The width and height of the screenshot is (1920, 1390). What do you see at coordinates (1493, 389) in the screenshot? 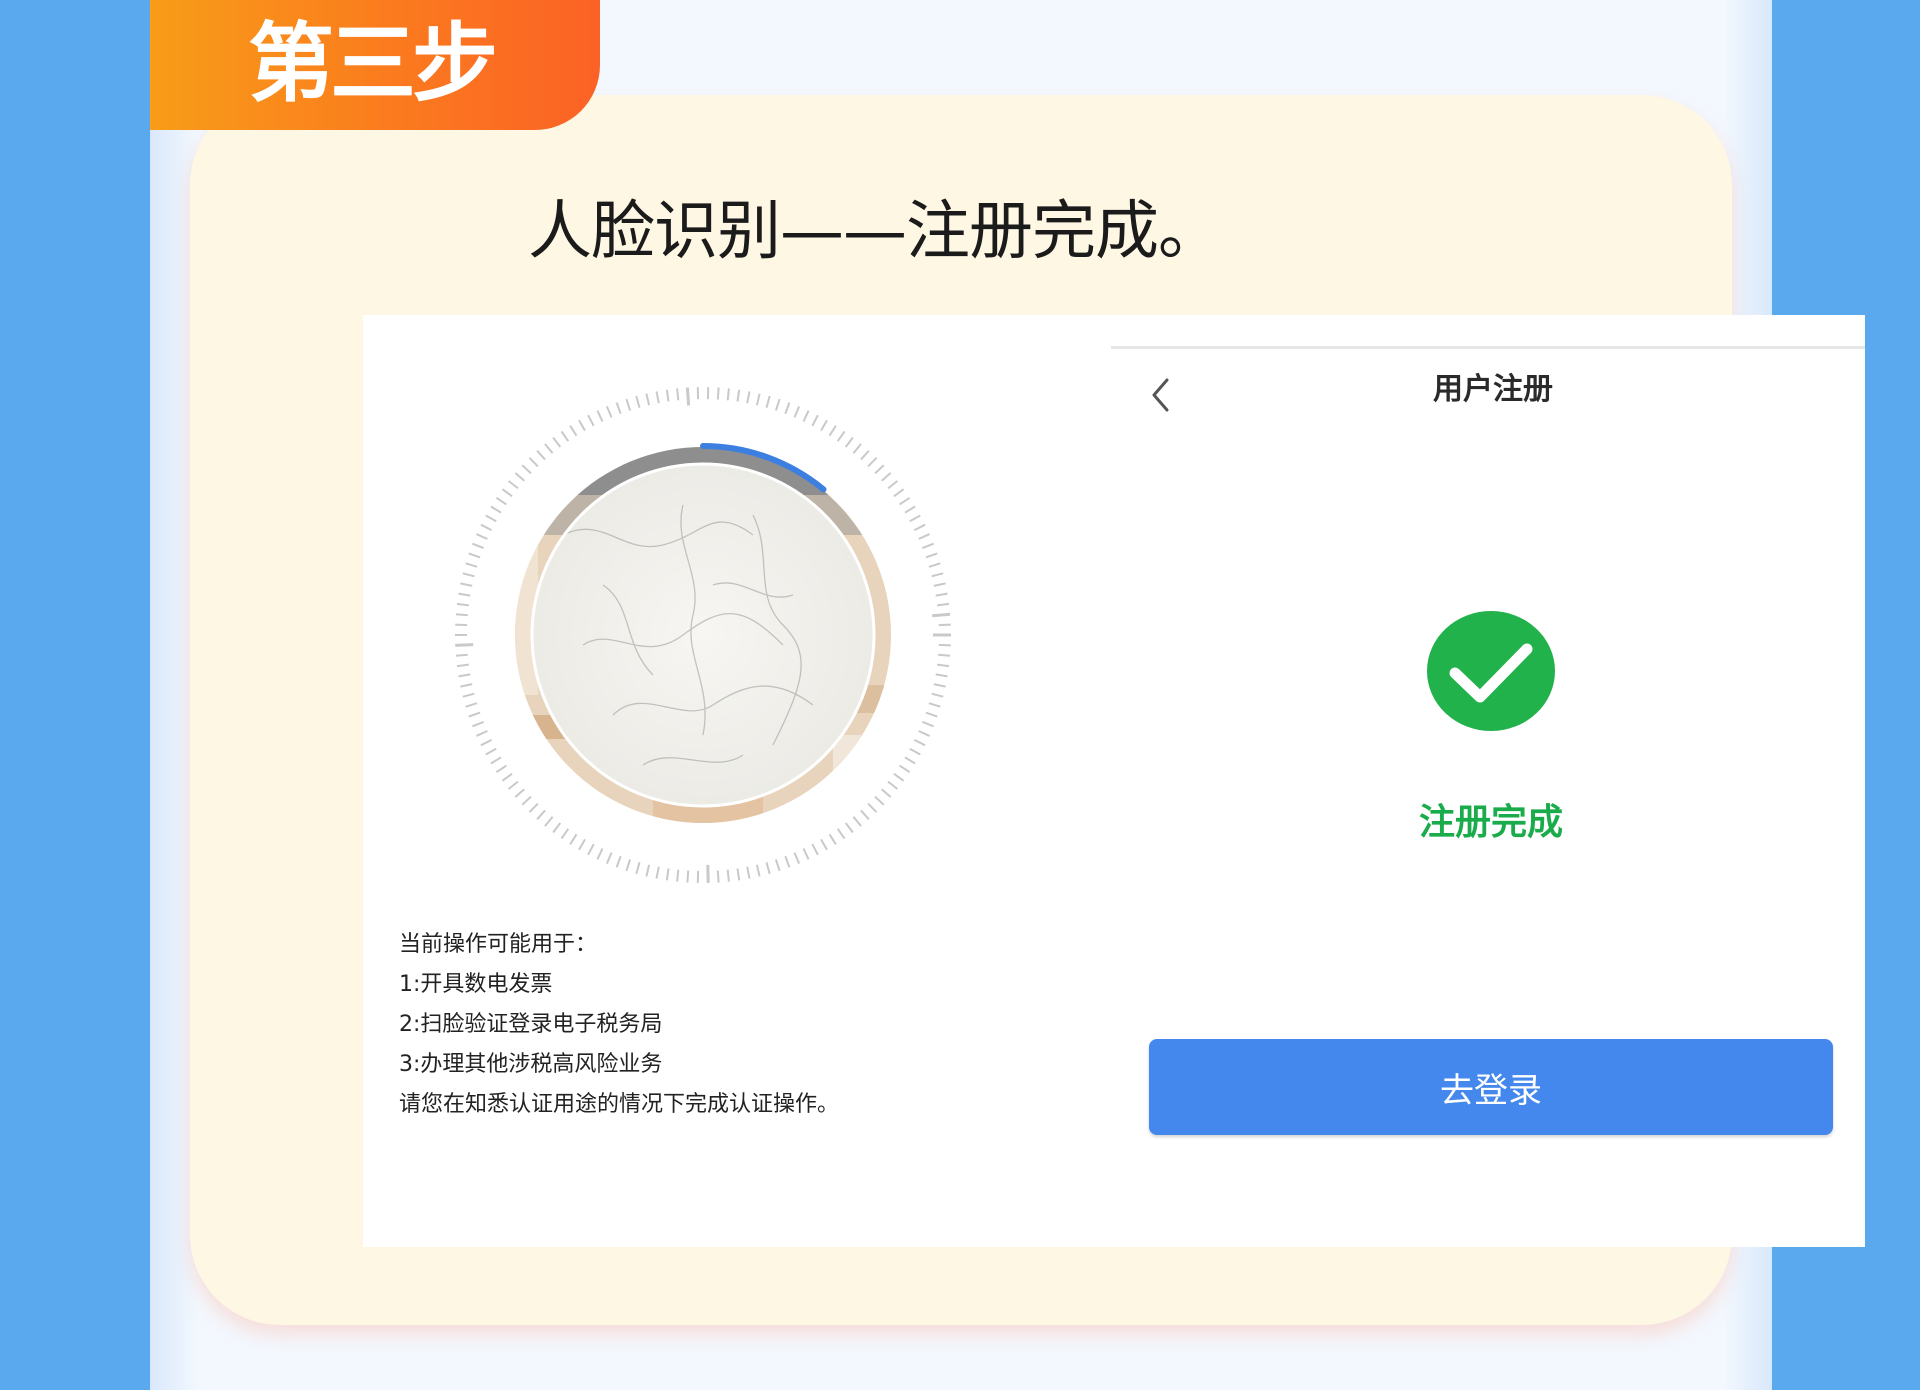
I see `page-title: 用户注册` at bounding box center [1493, 389].